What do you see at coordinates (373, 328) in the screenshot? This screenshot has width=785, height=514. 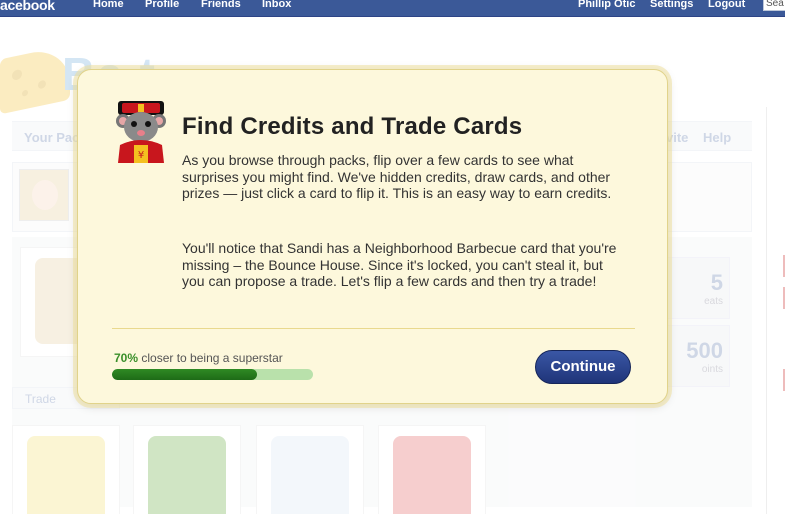 I see `dialog-divider` at bounding box center [373, 328].